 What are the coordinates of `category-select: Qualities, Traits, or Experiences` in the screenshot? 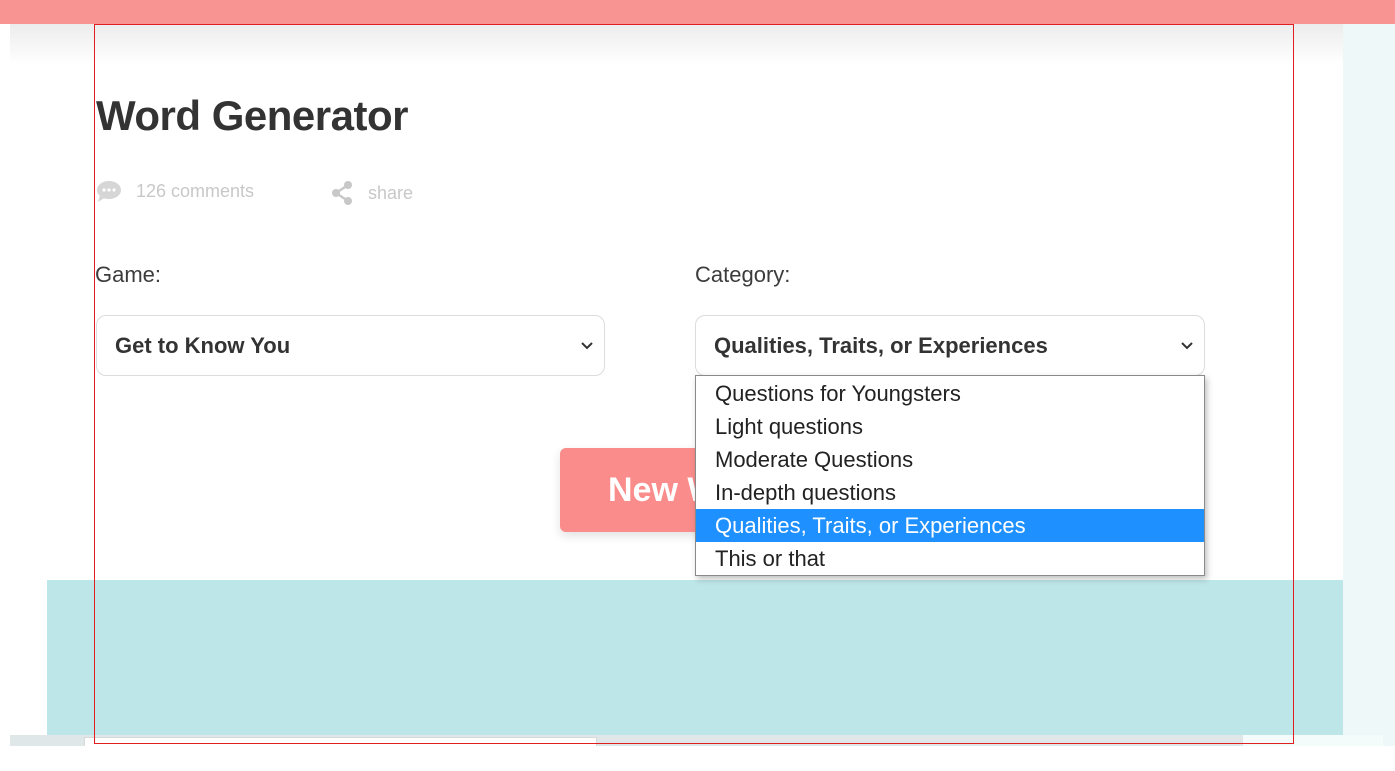 It's located at (950, 345).